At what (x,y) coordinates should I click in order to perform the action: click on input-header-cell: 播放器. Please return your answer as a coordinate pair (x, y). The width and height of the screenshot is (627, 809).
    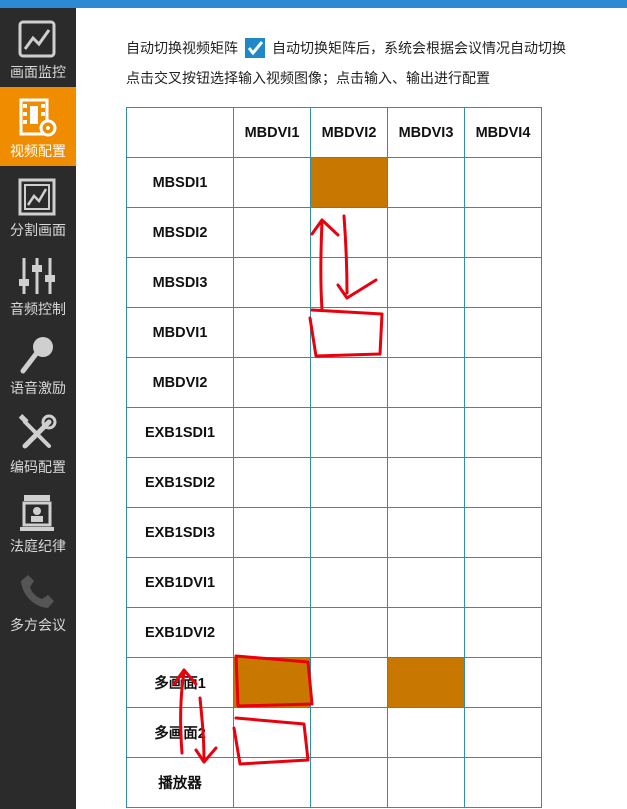
    Looking at the image, I should click on (180, 782).